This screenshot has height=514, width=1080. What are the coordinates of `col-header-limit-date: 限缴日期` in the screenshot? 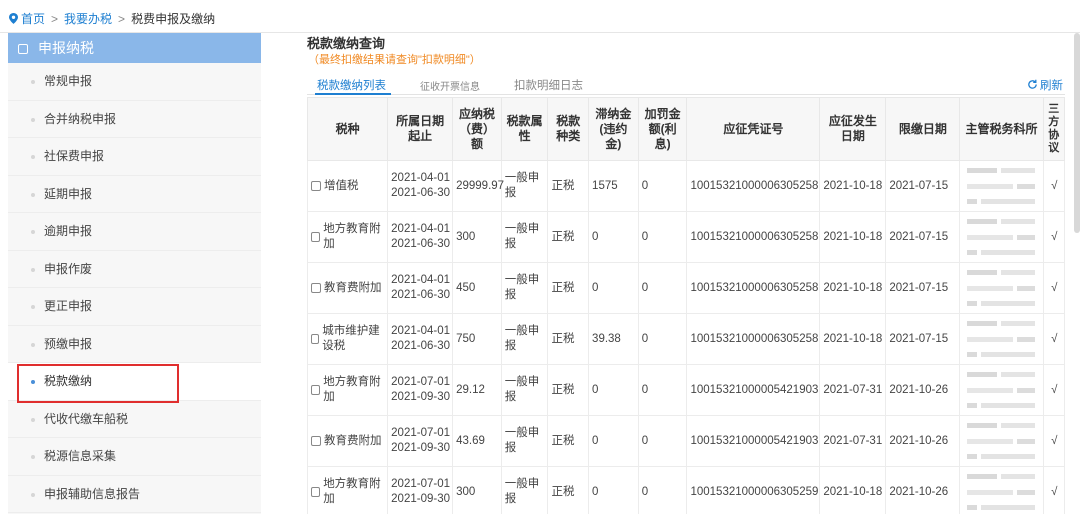 It's located at (923, 129).